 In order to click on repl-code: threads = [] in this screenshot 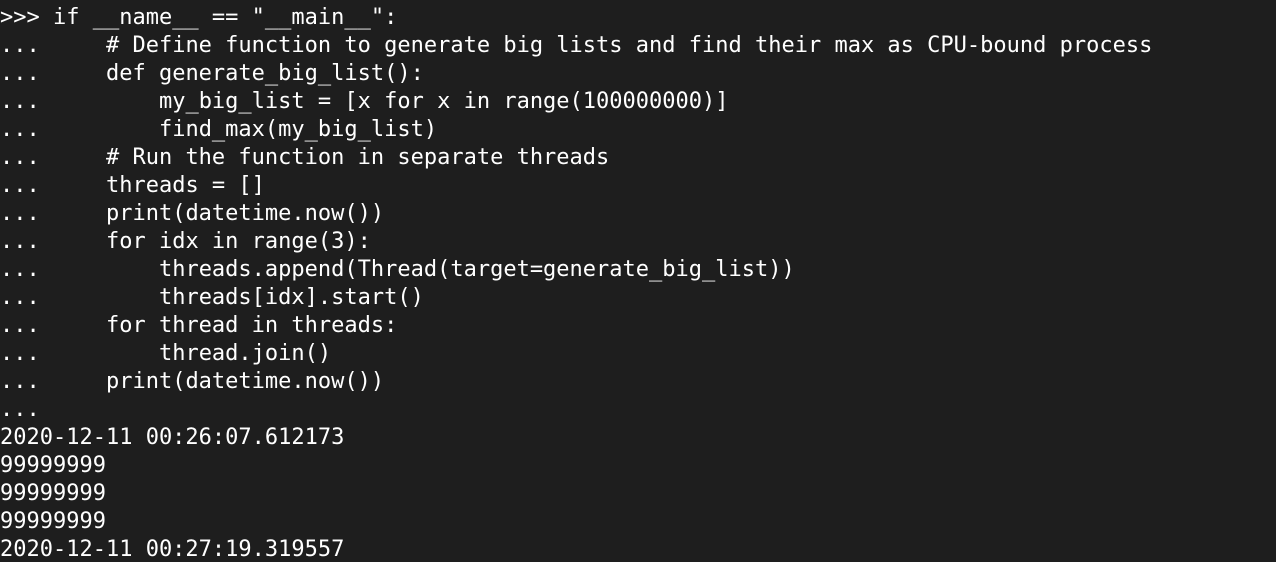, I will do `click(185, 185)`.